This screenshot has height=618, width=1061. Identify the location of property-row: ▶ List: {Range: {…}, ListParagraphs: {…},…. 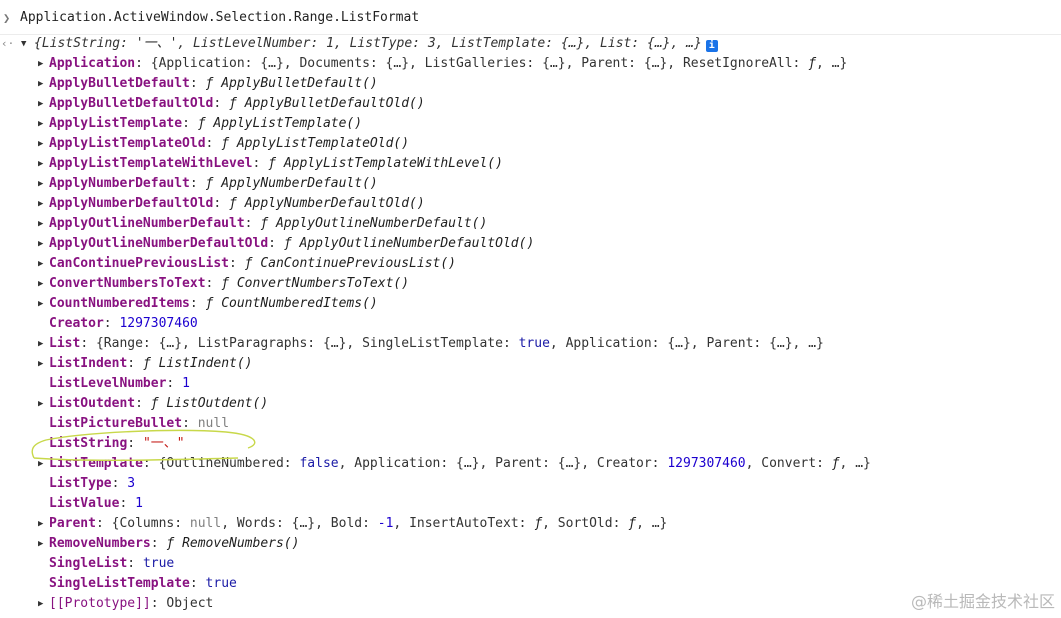
(530, 344).